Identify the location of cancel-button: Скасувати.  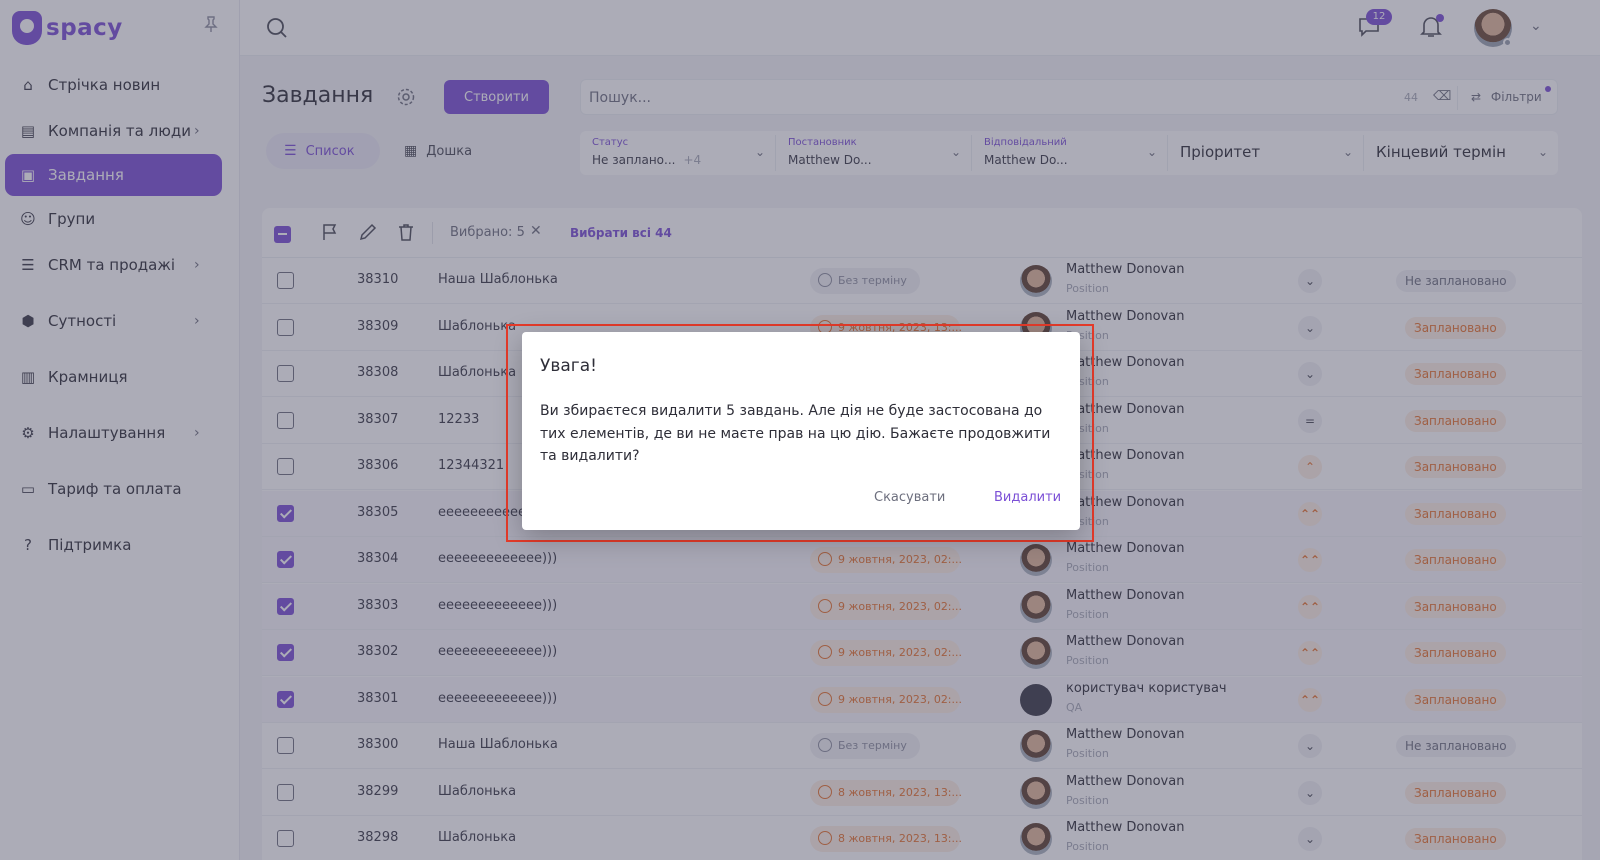
(909, 497).